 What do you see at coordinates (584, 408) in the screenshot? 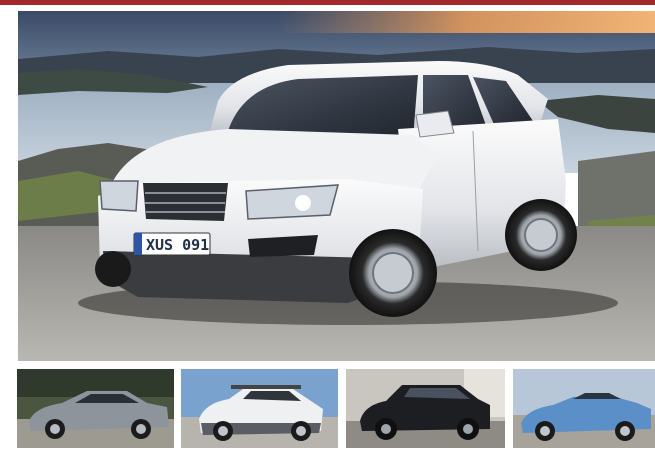
I see `thumbnail-blue-convertible` at bounding box center [584, 408].